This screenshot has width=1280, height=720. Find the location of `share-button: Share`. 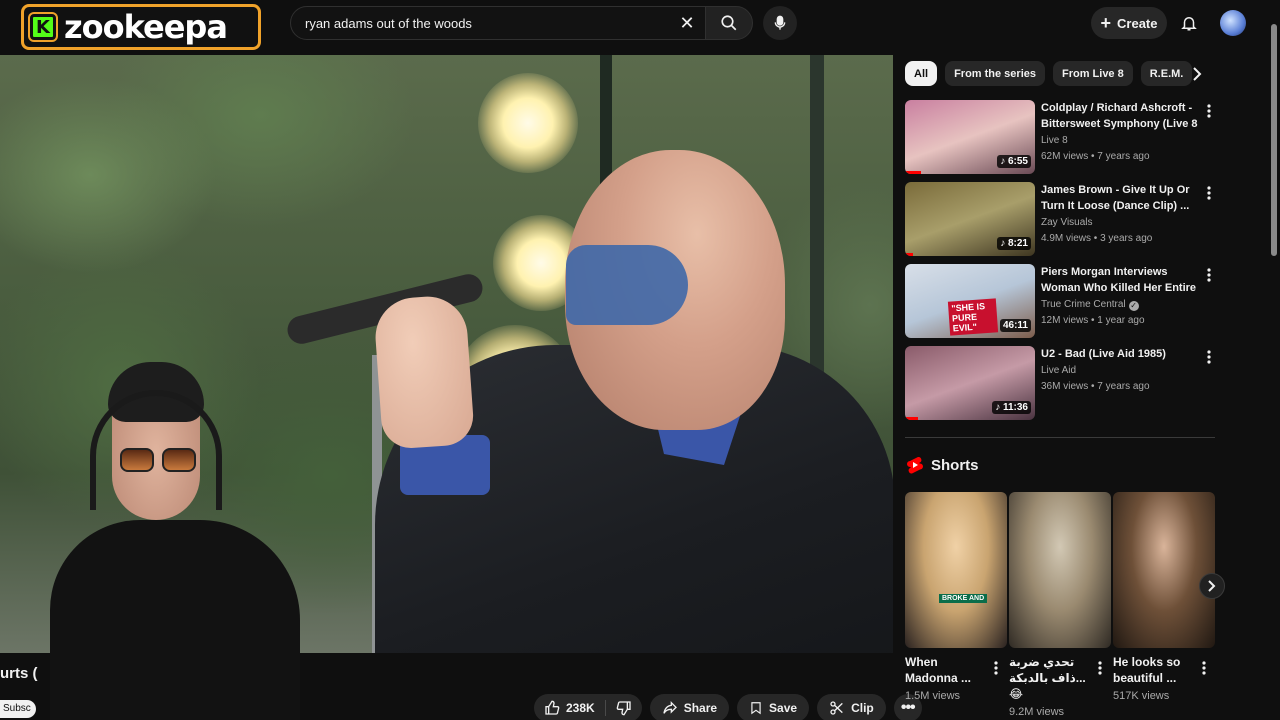

share-button: Share is located at coordinates (689, 707).